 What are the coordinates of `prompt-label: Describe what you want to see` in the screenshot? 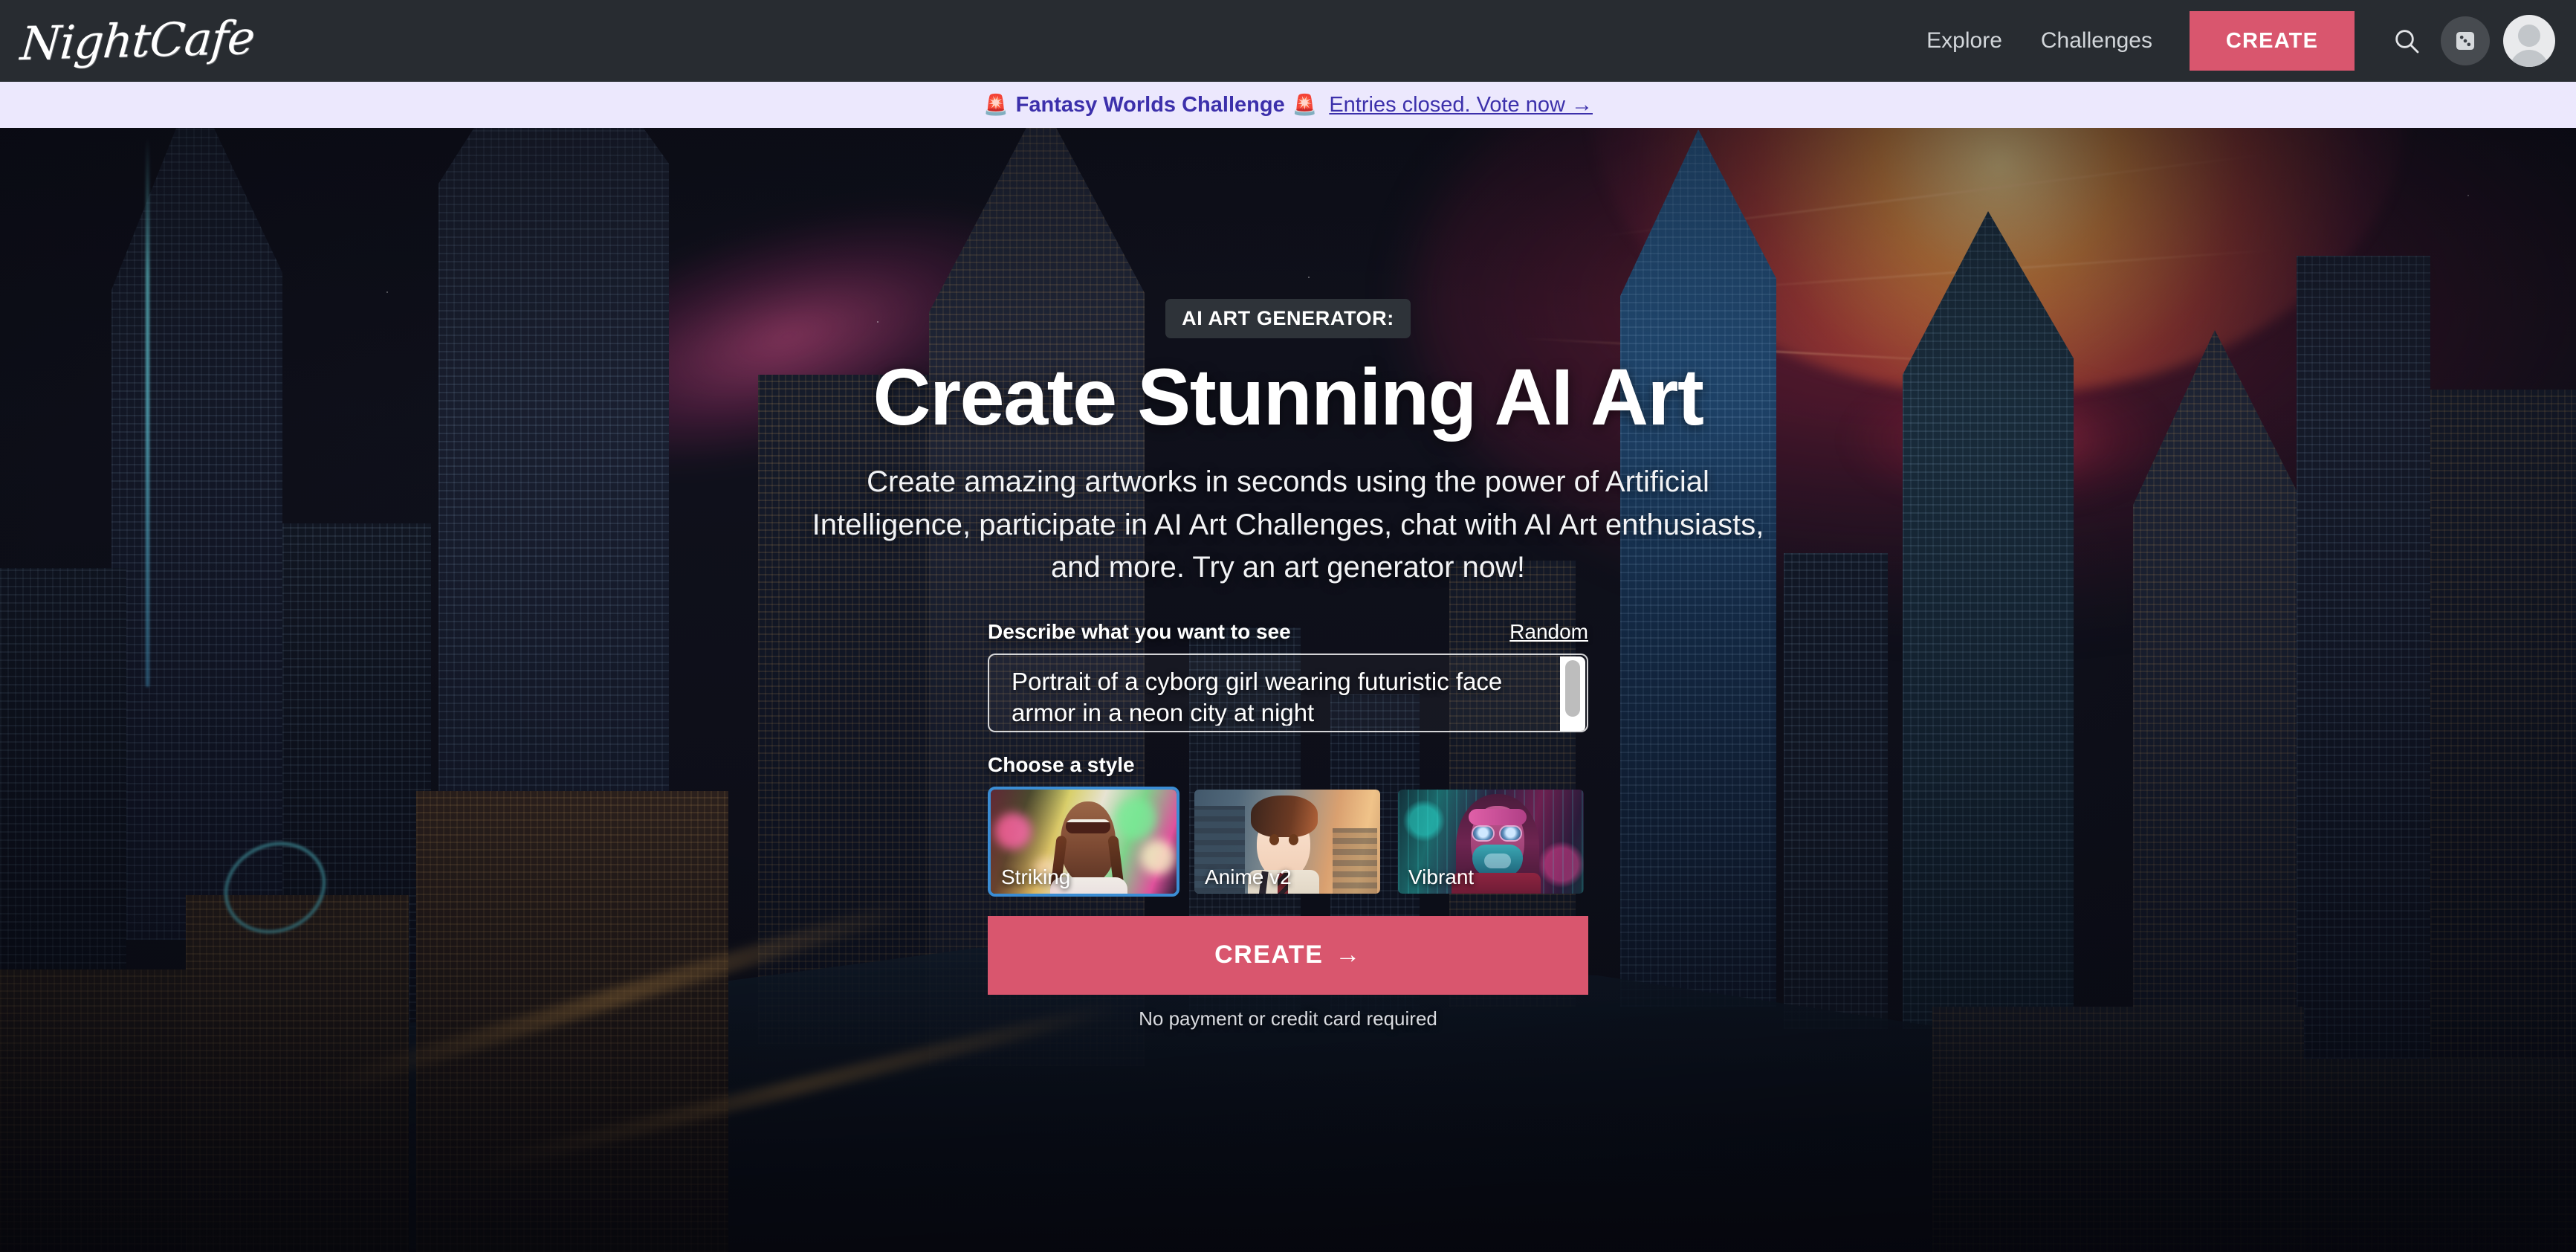 It's located at (1139, 631).